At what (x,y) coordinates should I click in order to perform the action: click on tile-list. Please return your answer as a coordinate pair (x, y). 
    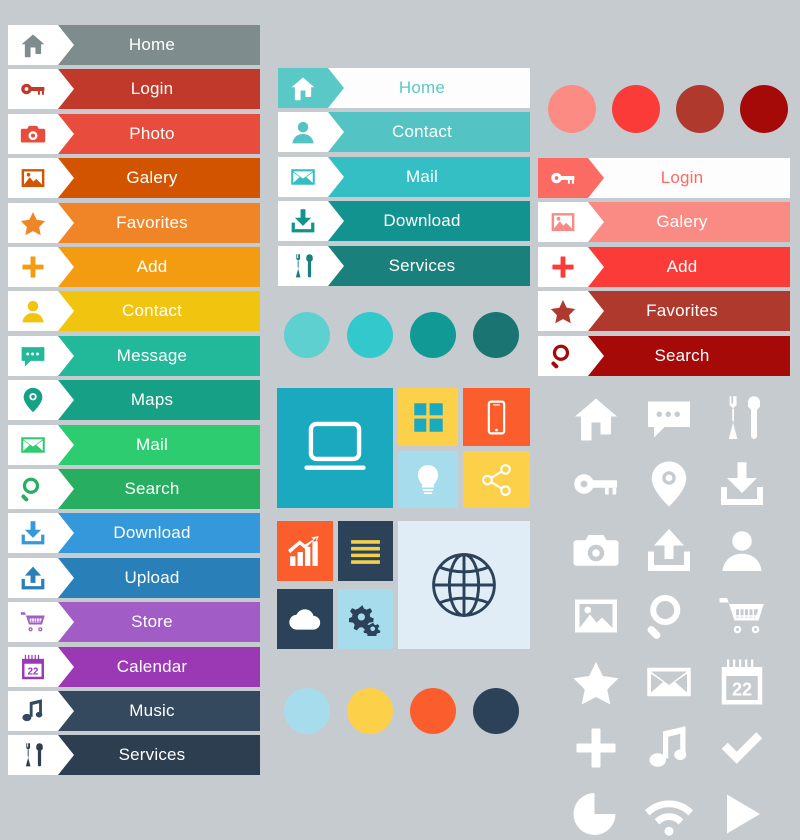
    Looking at the image, I should click on (365, 551).